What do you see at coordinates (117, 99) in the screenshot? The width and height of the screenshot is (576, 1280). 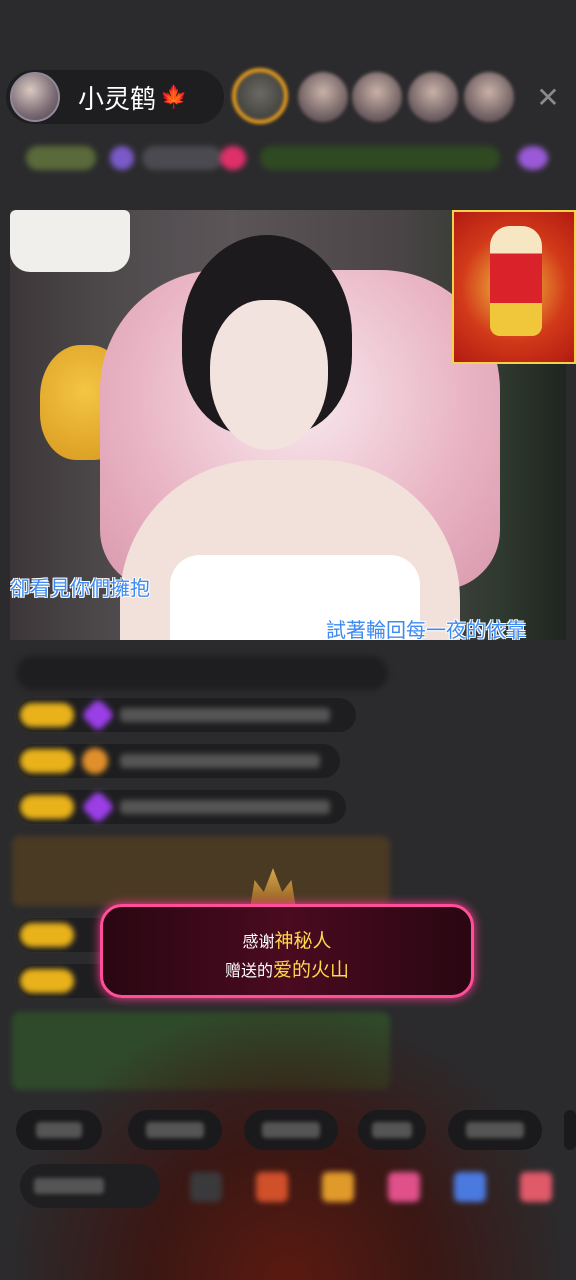 I see `host-name: 小灵鹤` at bounding box center [117, 99].